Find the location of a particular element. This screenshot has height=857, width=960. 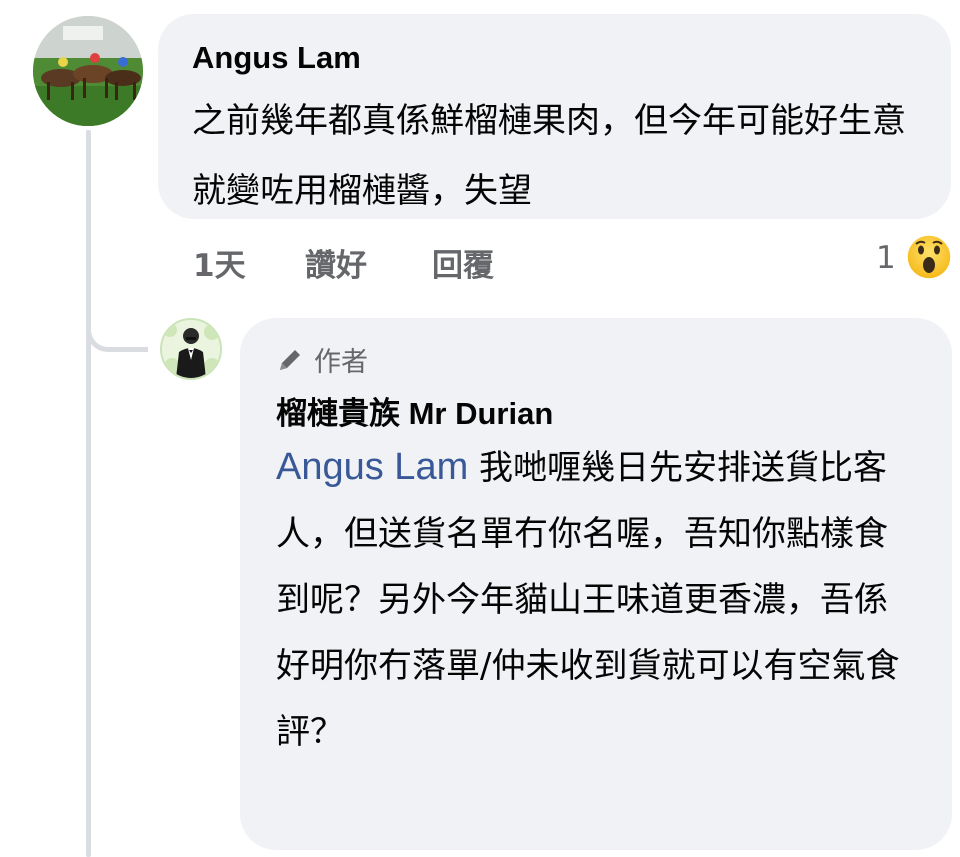

page-author-avatar is located at coordinates (191, 349).